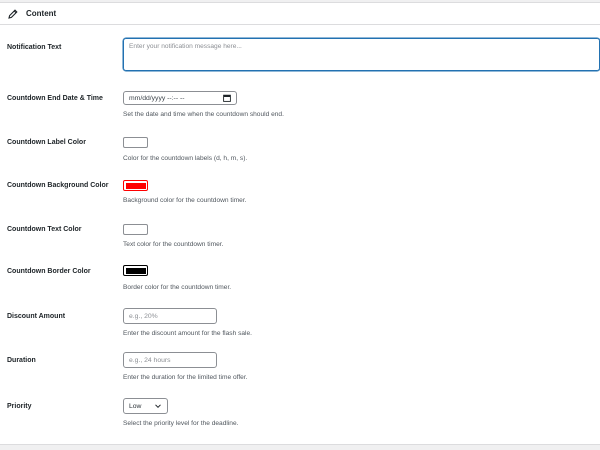  I want to click on border-color-fill, so click(135, 270).